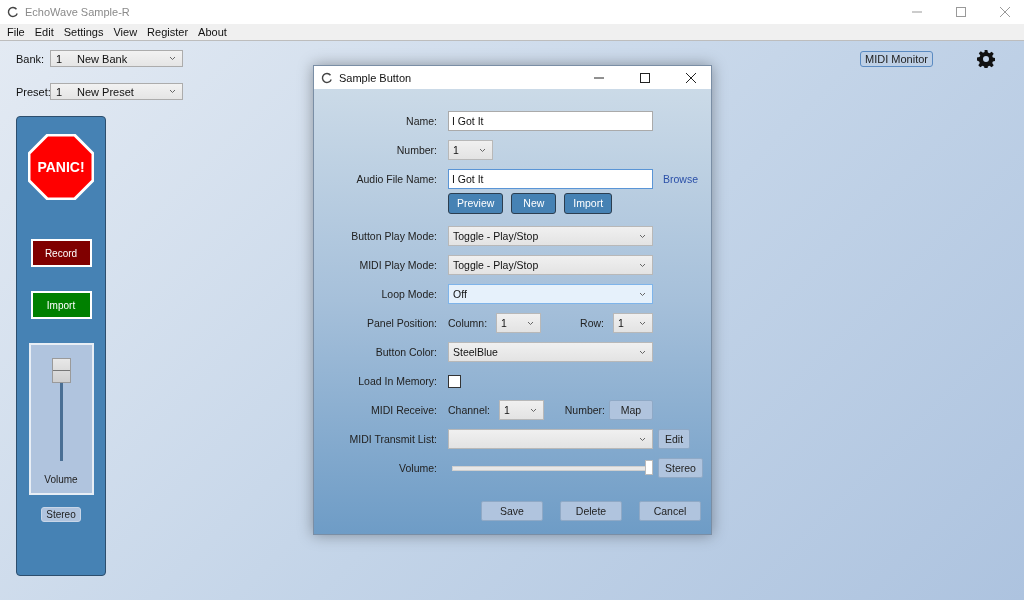  Describe the element at coordinates (125, 32) in the screenshot. I see `menu-item: View` at that location.